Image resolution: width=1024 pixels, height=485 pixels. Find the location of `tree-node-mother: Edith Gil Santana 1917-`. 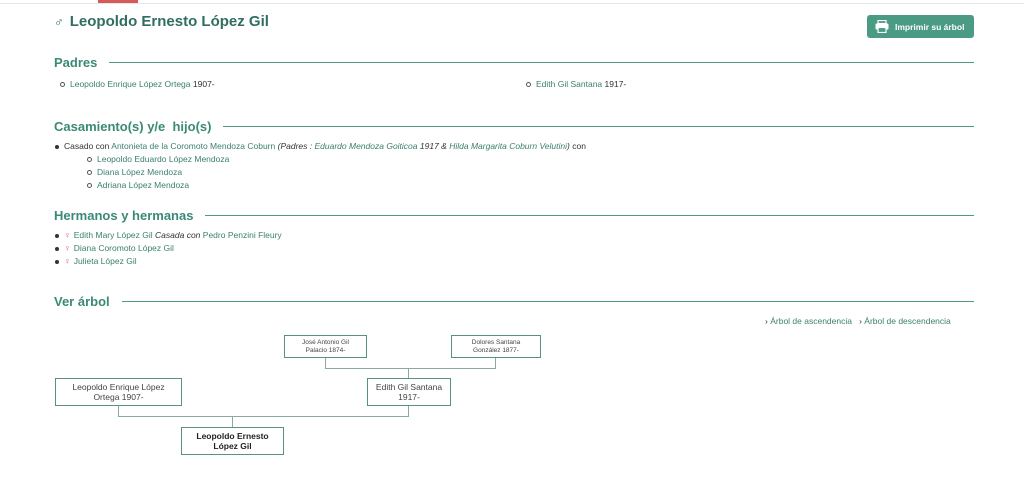

tree-node-mother: Edith Gil Santana 1917- is located at coordinates (409, 392).